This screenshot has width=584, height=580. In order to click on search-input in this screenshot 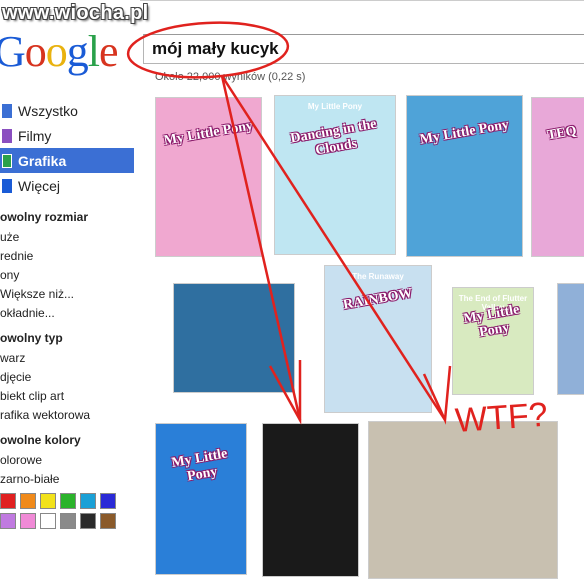, I will do `click(364, 49)`.